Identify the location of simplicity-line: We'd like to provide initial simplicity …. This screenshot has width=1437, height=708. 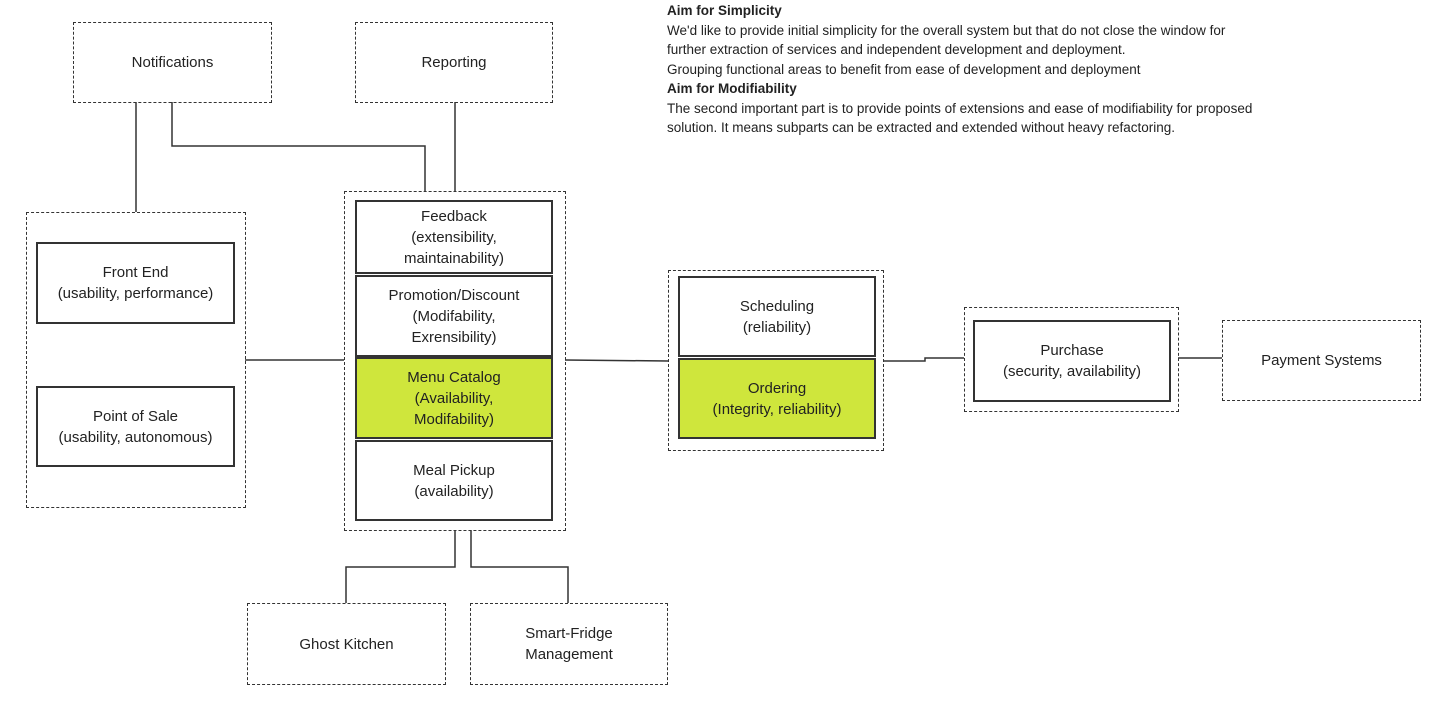
(946, 30).